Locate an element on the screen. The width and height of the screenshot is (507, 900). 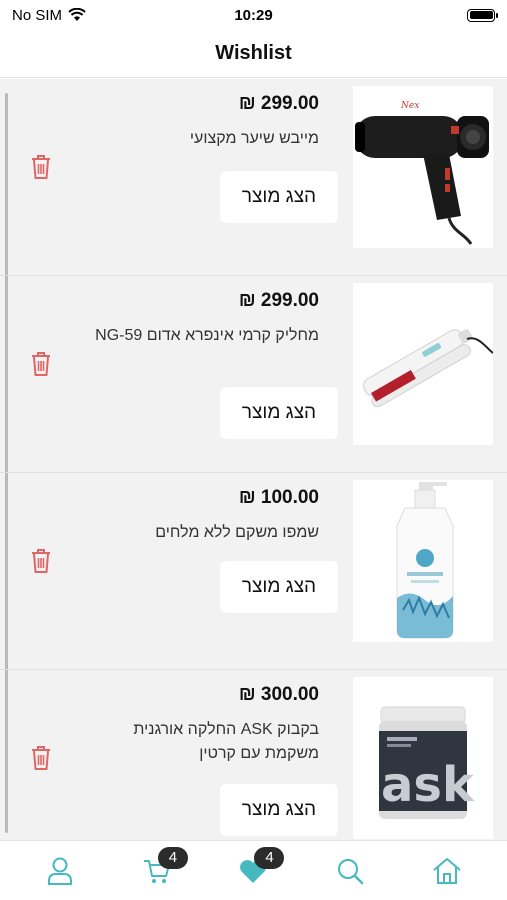
page-title: Wishlist is located at coordinates (253, 53).